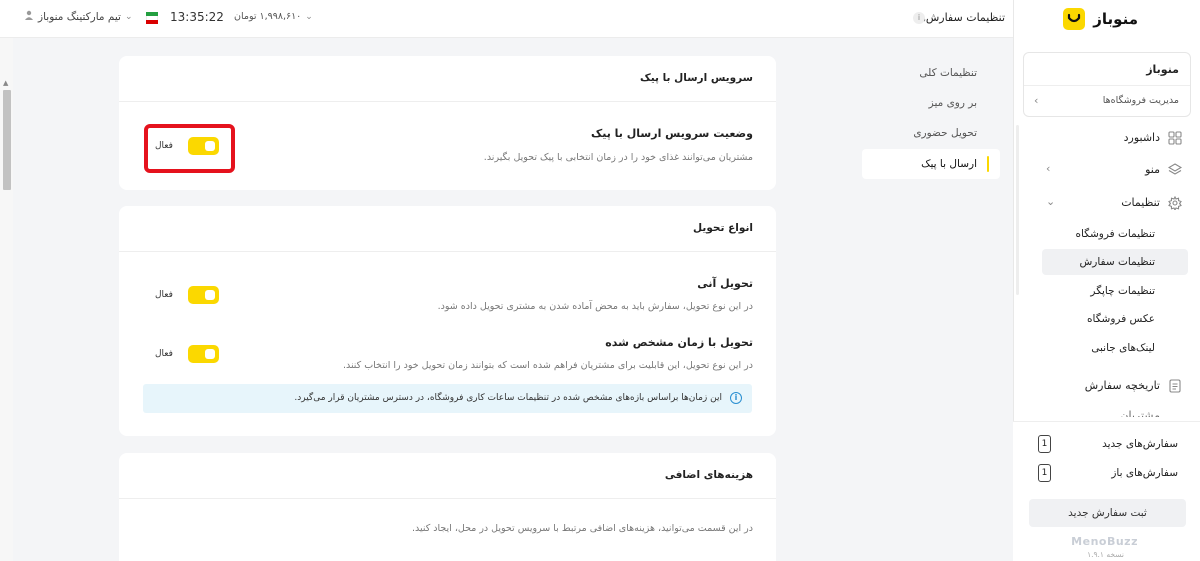 This screenshot has width=1200, height=561. Describe the element at coordinates (1140, 202) in the screenshot. I see `sidebar-item-label: تنظیمات` at that location.